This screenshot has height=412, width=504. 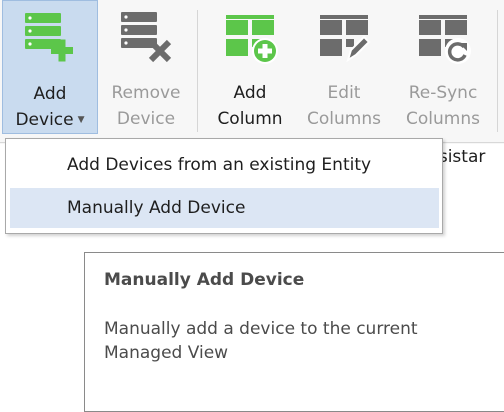 What do you see at coordinates (344, 67) in the screenshot?
I see `edit-columns-button: Edit Columns` at bounding box center [344, 67].